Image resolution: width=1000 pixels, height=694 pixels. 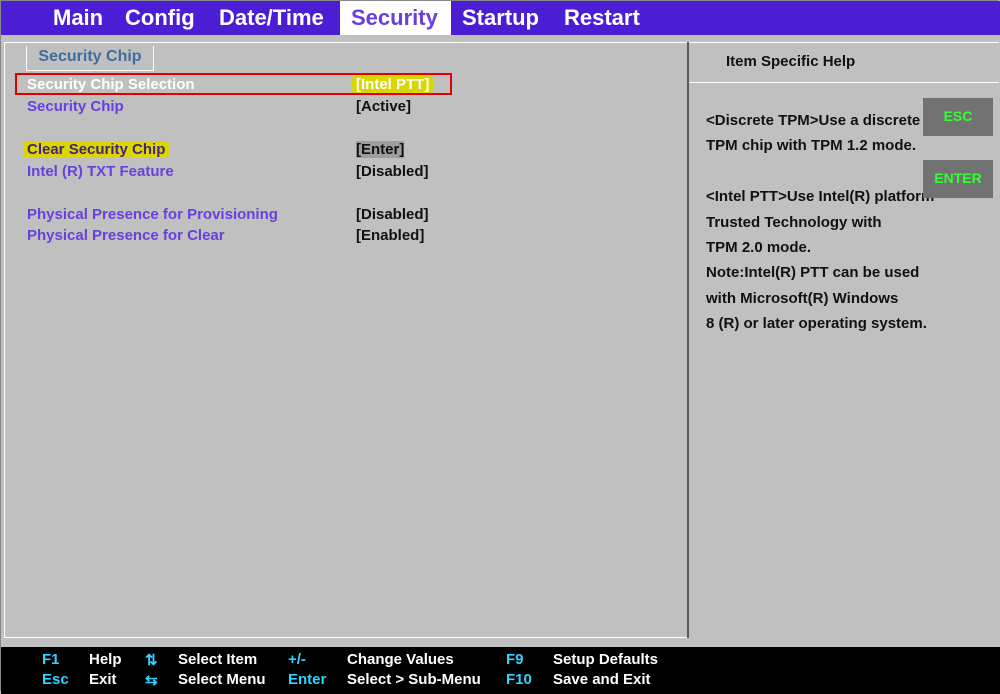 I want to click on help-line: TPM 2.0 mode., so click(x=759, y=247).